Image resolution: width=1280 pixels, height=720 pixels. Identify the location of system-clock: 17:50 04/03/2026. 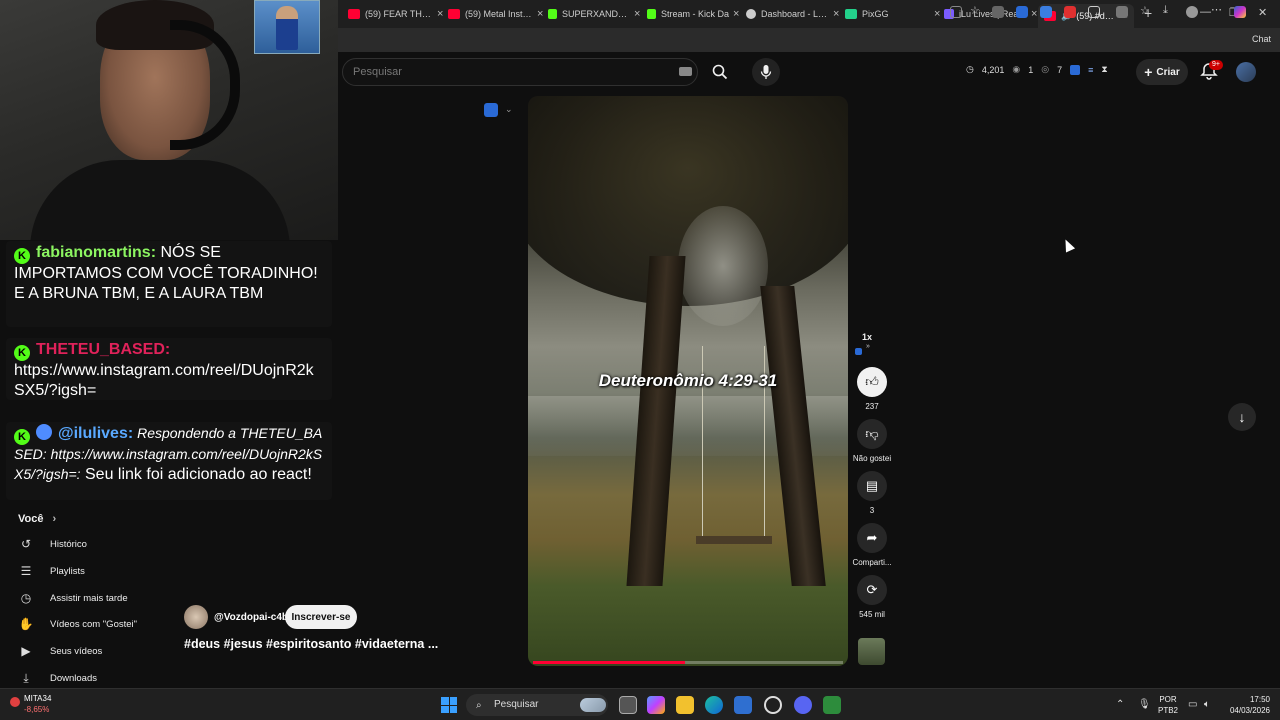
(1247, 705).